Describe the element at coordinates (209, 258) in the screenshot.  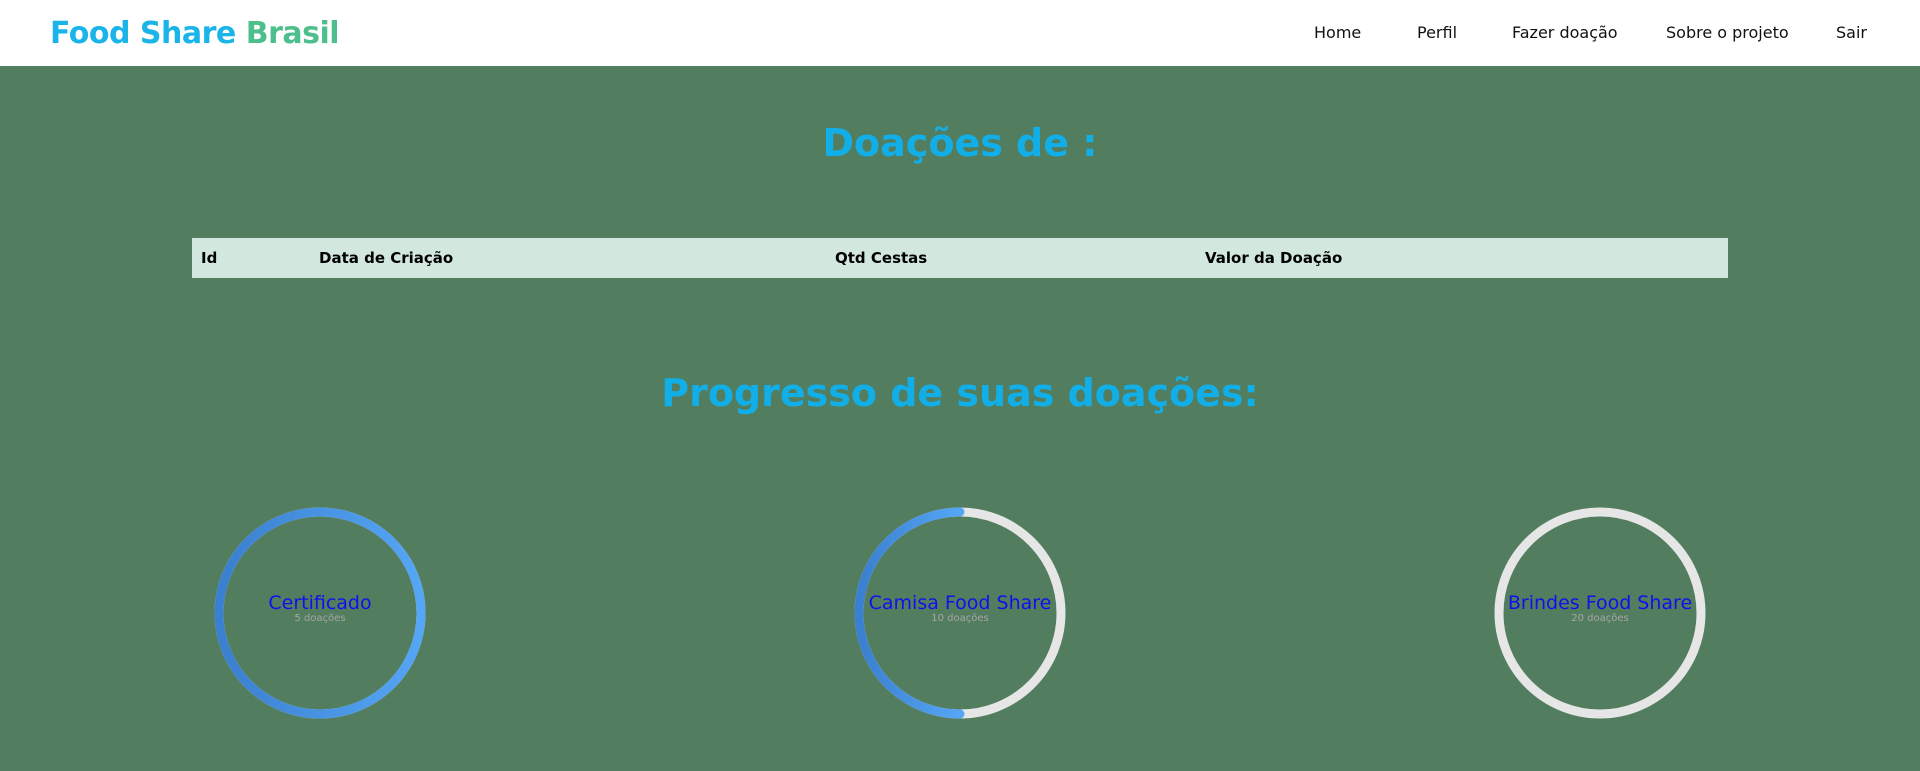
I see `column-header-id: Id` at that location.